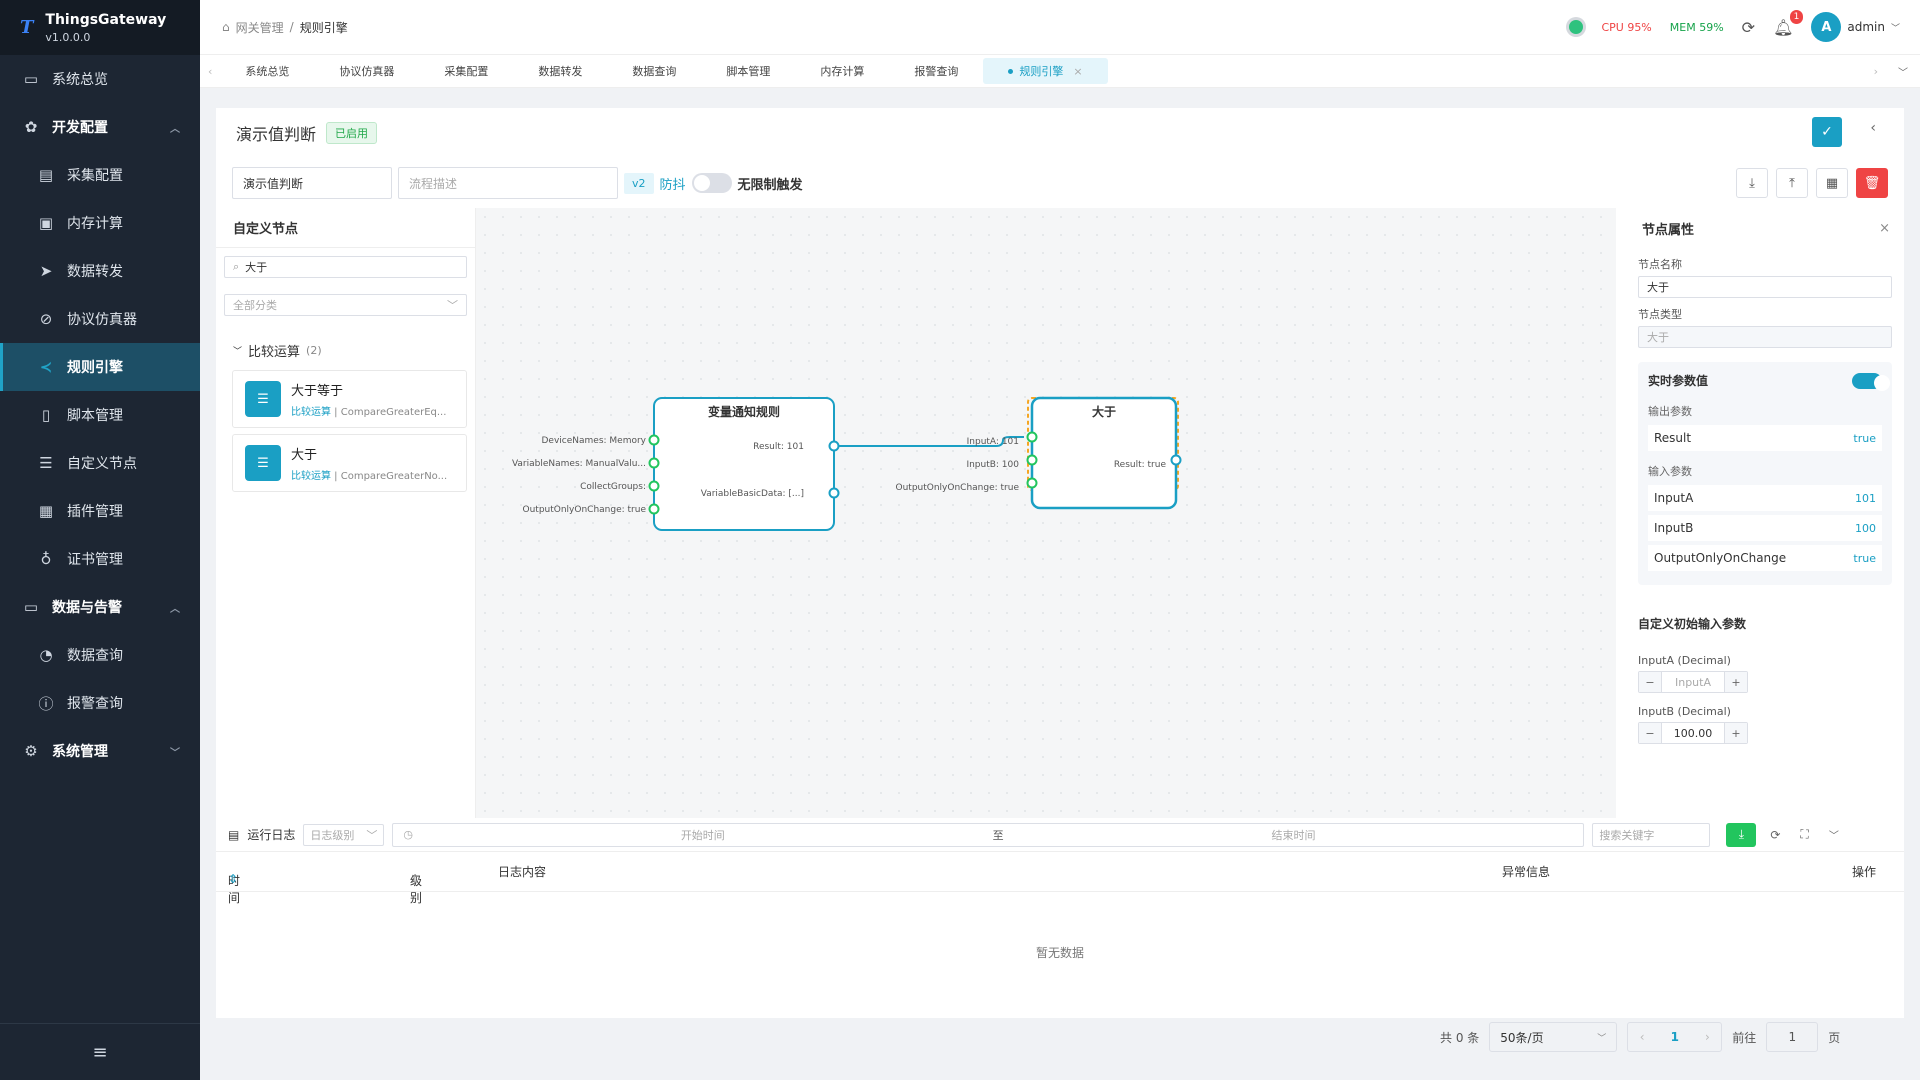 This screenshot has height=1080, width=1920. I want to click on sidebar-group-data-alarm: ▭ 数据与告警 ︿, so click(100, 607).